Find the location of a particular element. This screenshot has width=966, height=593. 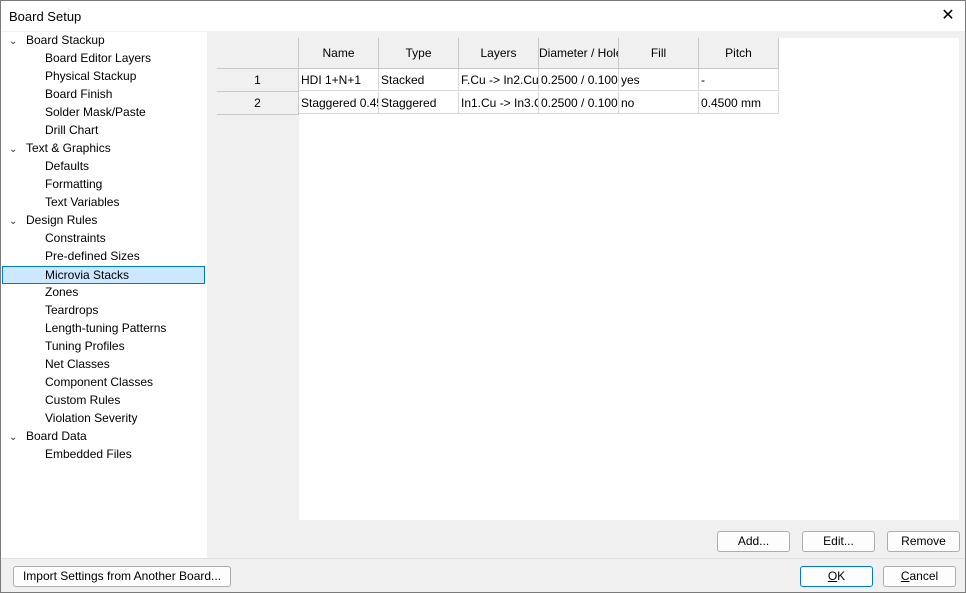

tree-item-label: Drill Chart is located at coordinates (72, 130).